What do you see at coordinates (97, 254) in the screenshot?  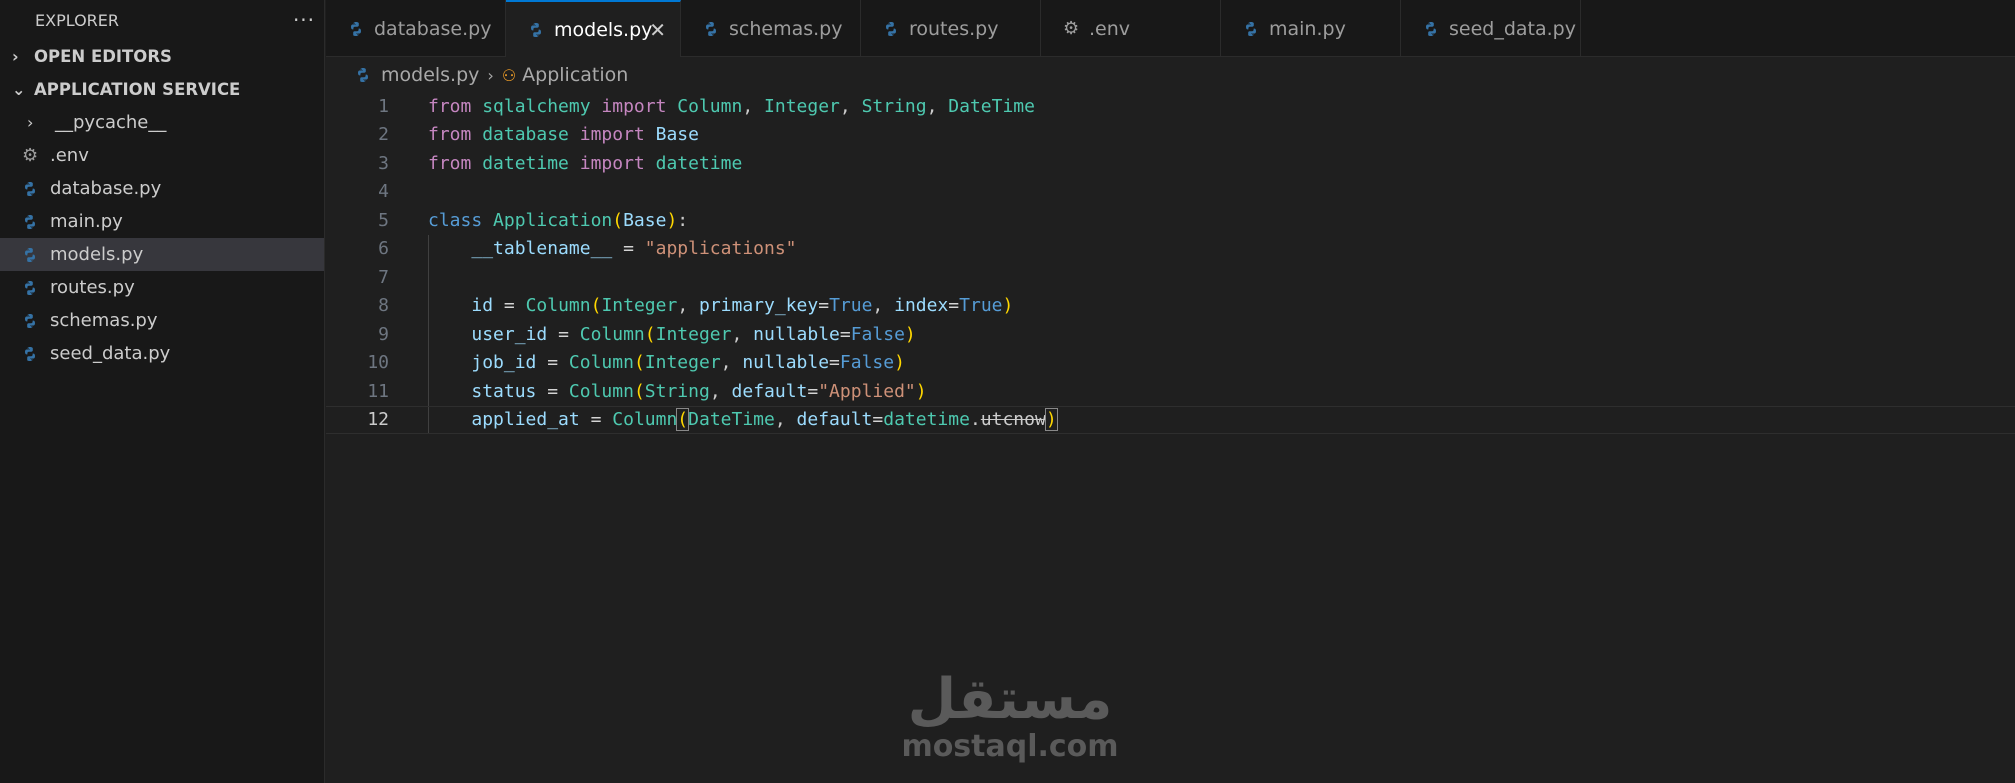 I see `tree-item-label: models.py` at bounding box center [97, 254].